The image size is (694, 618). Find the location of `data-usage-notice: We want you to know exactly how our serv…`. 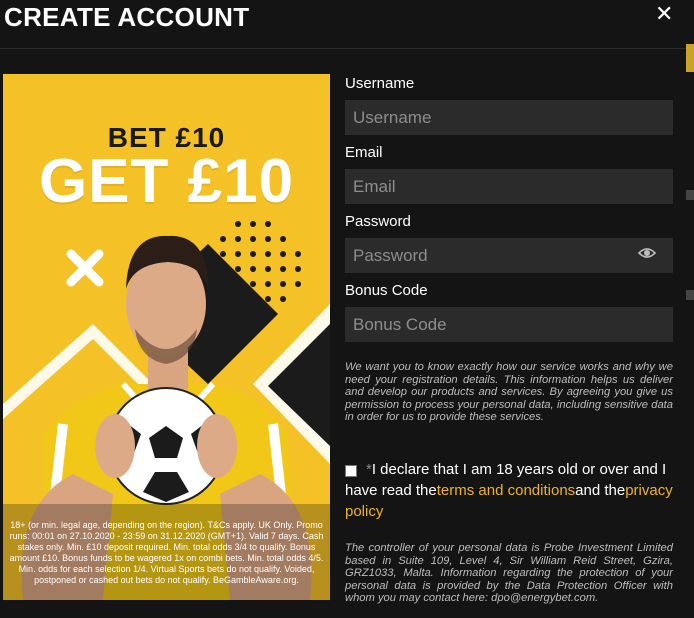

data-usage-notice: We want you to know exactly how our serv… is located at coordinates (509, 392).